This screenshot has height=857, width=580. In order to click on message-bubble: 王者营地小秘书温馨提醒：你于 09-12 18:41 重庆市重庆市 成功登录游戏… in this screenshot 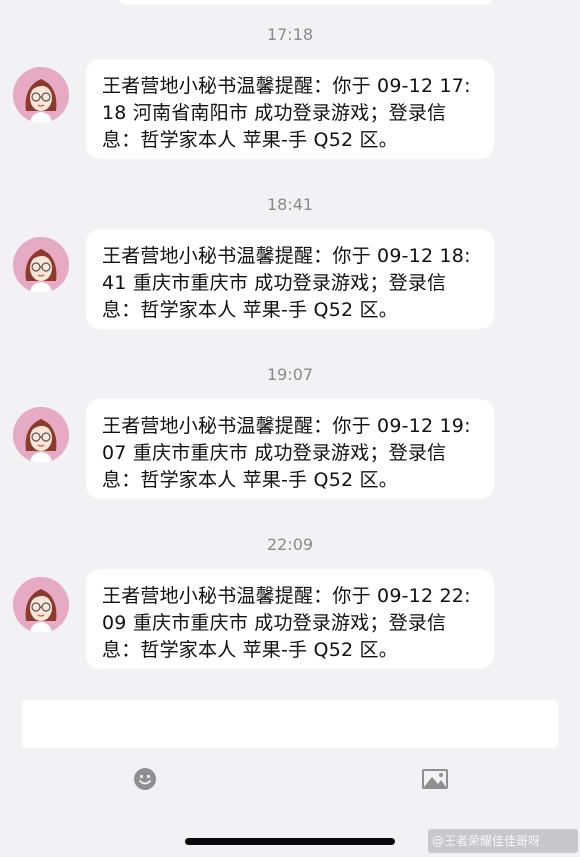, I will do `click(290, 279)`.